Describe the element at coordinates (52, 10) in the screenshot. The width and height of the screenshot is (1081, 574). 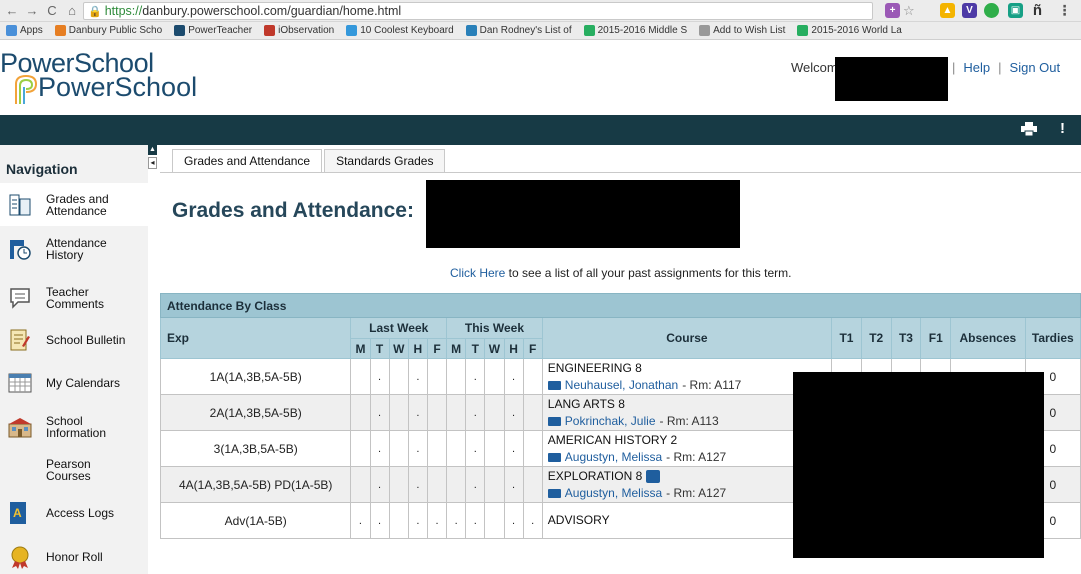
I see `reload-icon: C` at that location.